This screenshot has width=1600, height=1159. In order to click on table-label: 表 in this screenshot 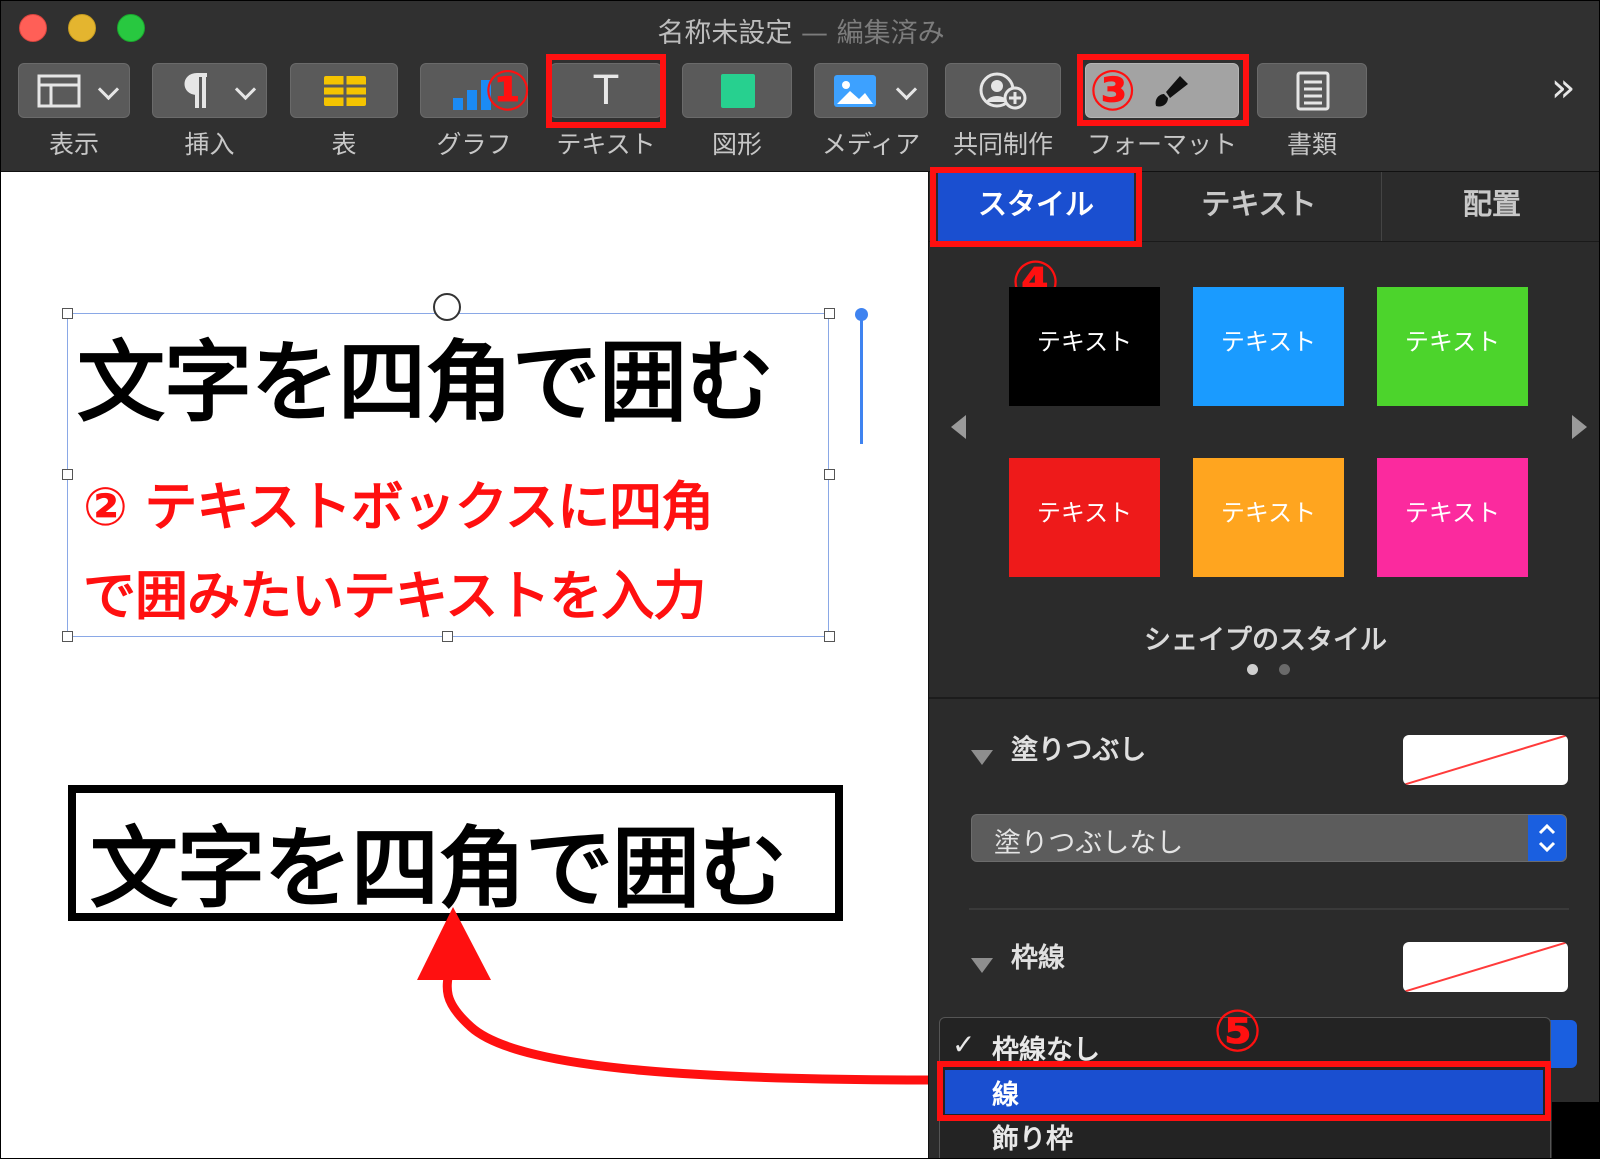, I will do `click(344, 144)`.